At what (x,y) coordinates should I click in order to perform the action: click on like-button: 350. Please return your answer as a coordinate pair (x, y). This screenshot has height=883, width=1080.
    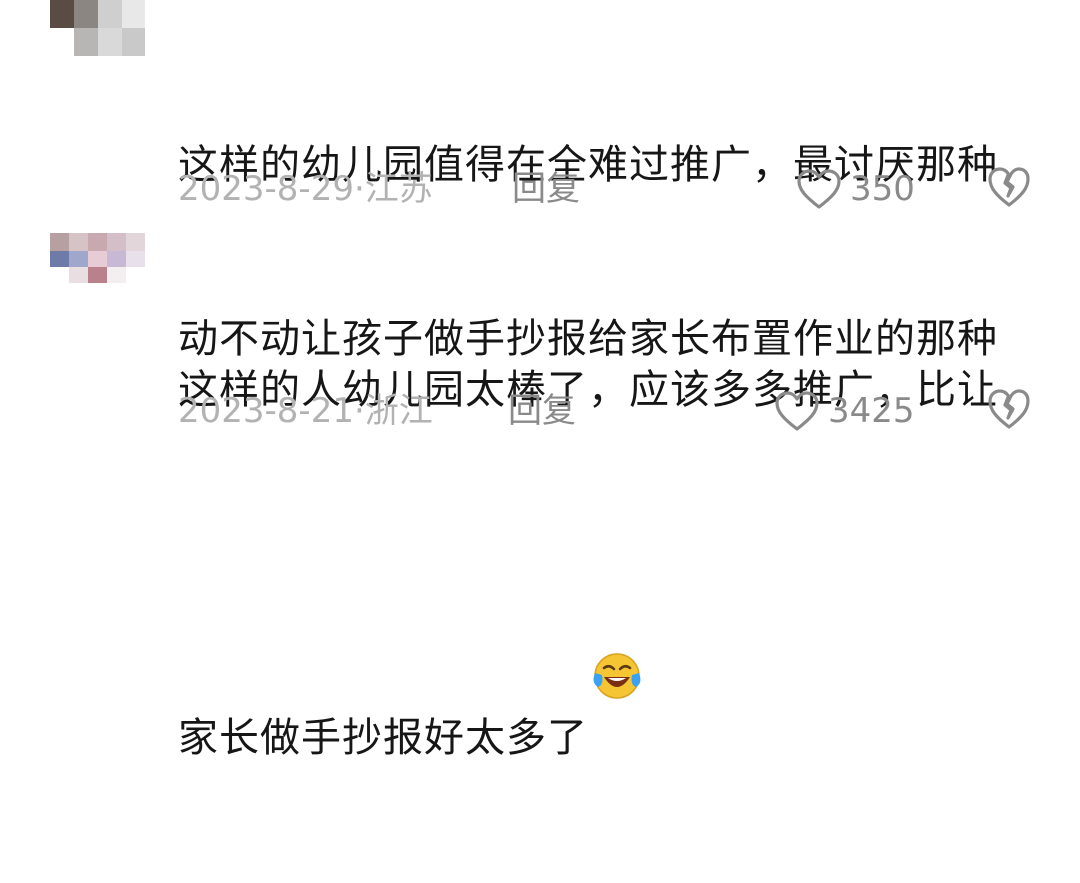
    Looking at the image, I should click on (855, 189).